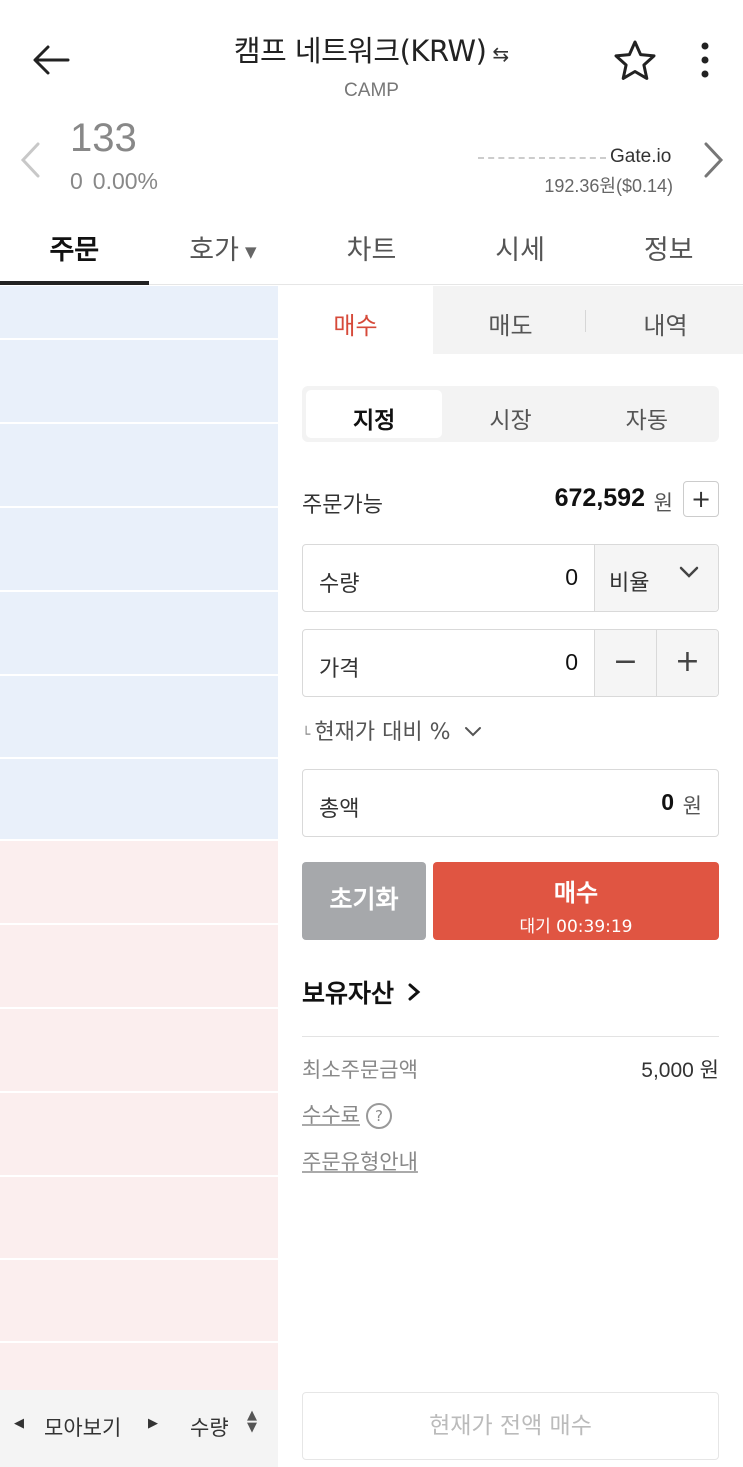 This screenshot has width=743, height=1467. What do you see at coordinates (382, 732) in the screenshot?
I see `compare-label: 현재가 대비 %` at bounding box center [382, 732].